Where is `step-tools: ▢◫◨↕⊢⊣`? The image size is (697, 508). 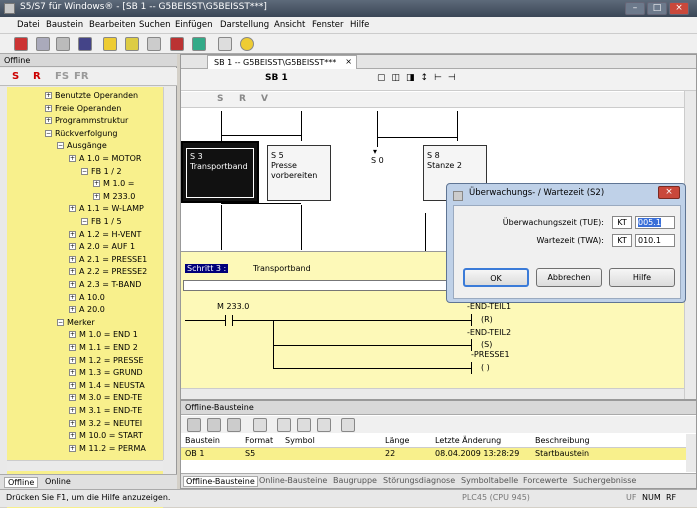
step-tools: ▢◫◨↕⊢⊣ is located at coordinates (452, 80).